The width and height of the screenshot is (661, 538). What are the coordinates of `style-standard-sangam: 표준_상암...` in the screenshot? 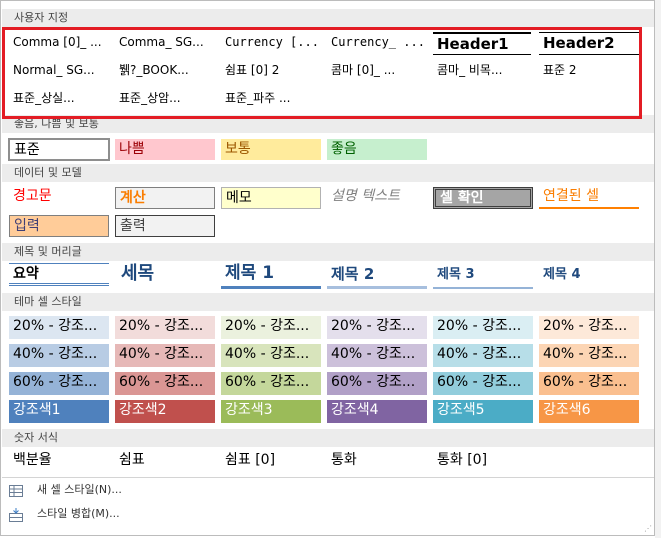 It's located at (165, 99).